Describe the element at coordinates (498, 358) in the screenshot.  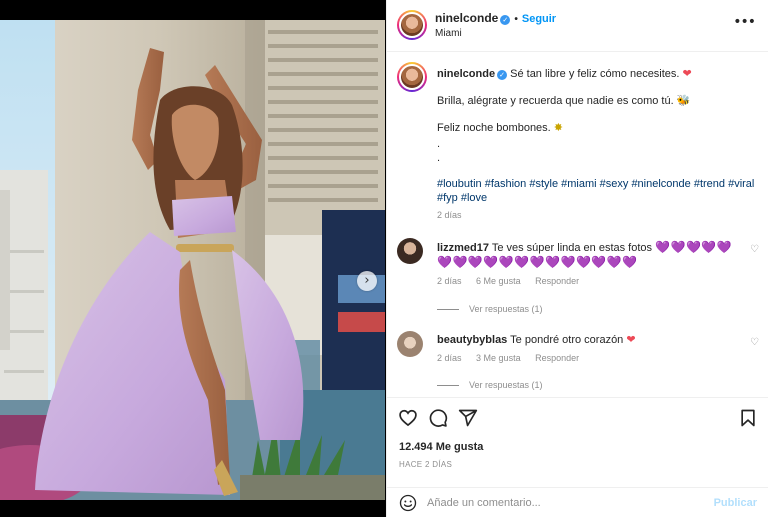
I see `comment-likes: 3 Me gusta` at that location.